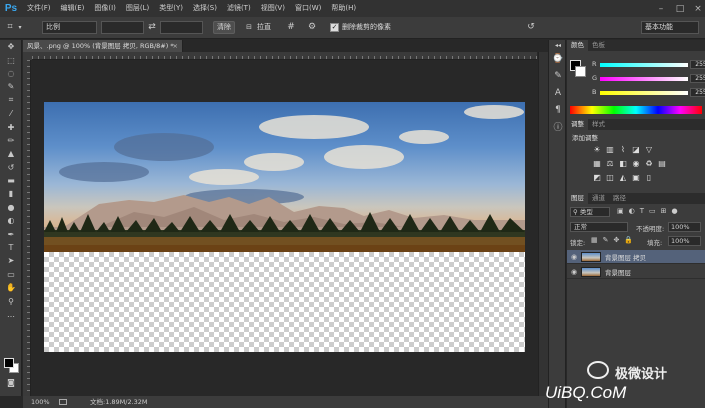 This screenshot has width=705, height=408. I want to click on close-icon: ×, so click(696, 8).